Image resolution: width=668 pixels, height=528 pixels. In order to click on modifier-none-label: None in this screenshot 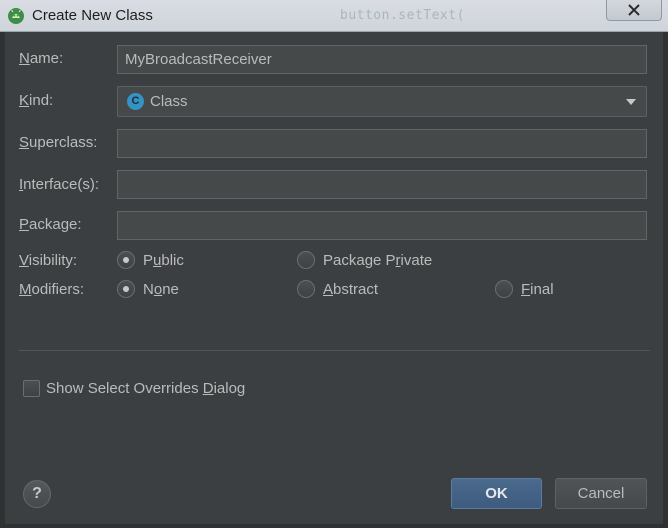, I will do `click(161, 289)`.